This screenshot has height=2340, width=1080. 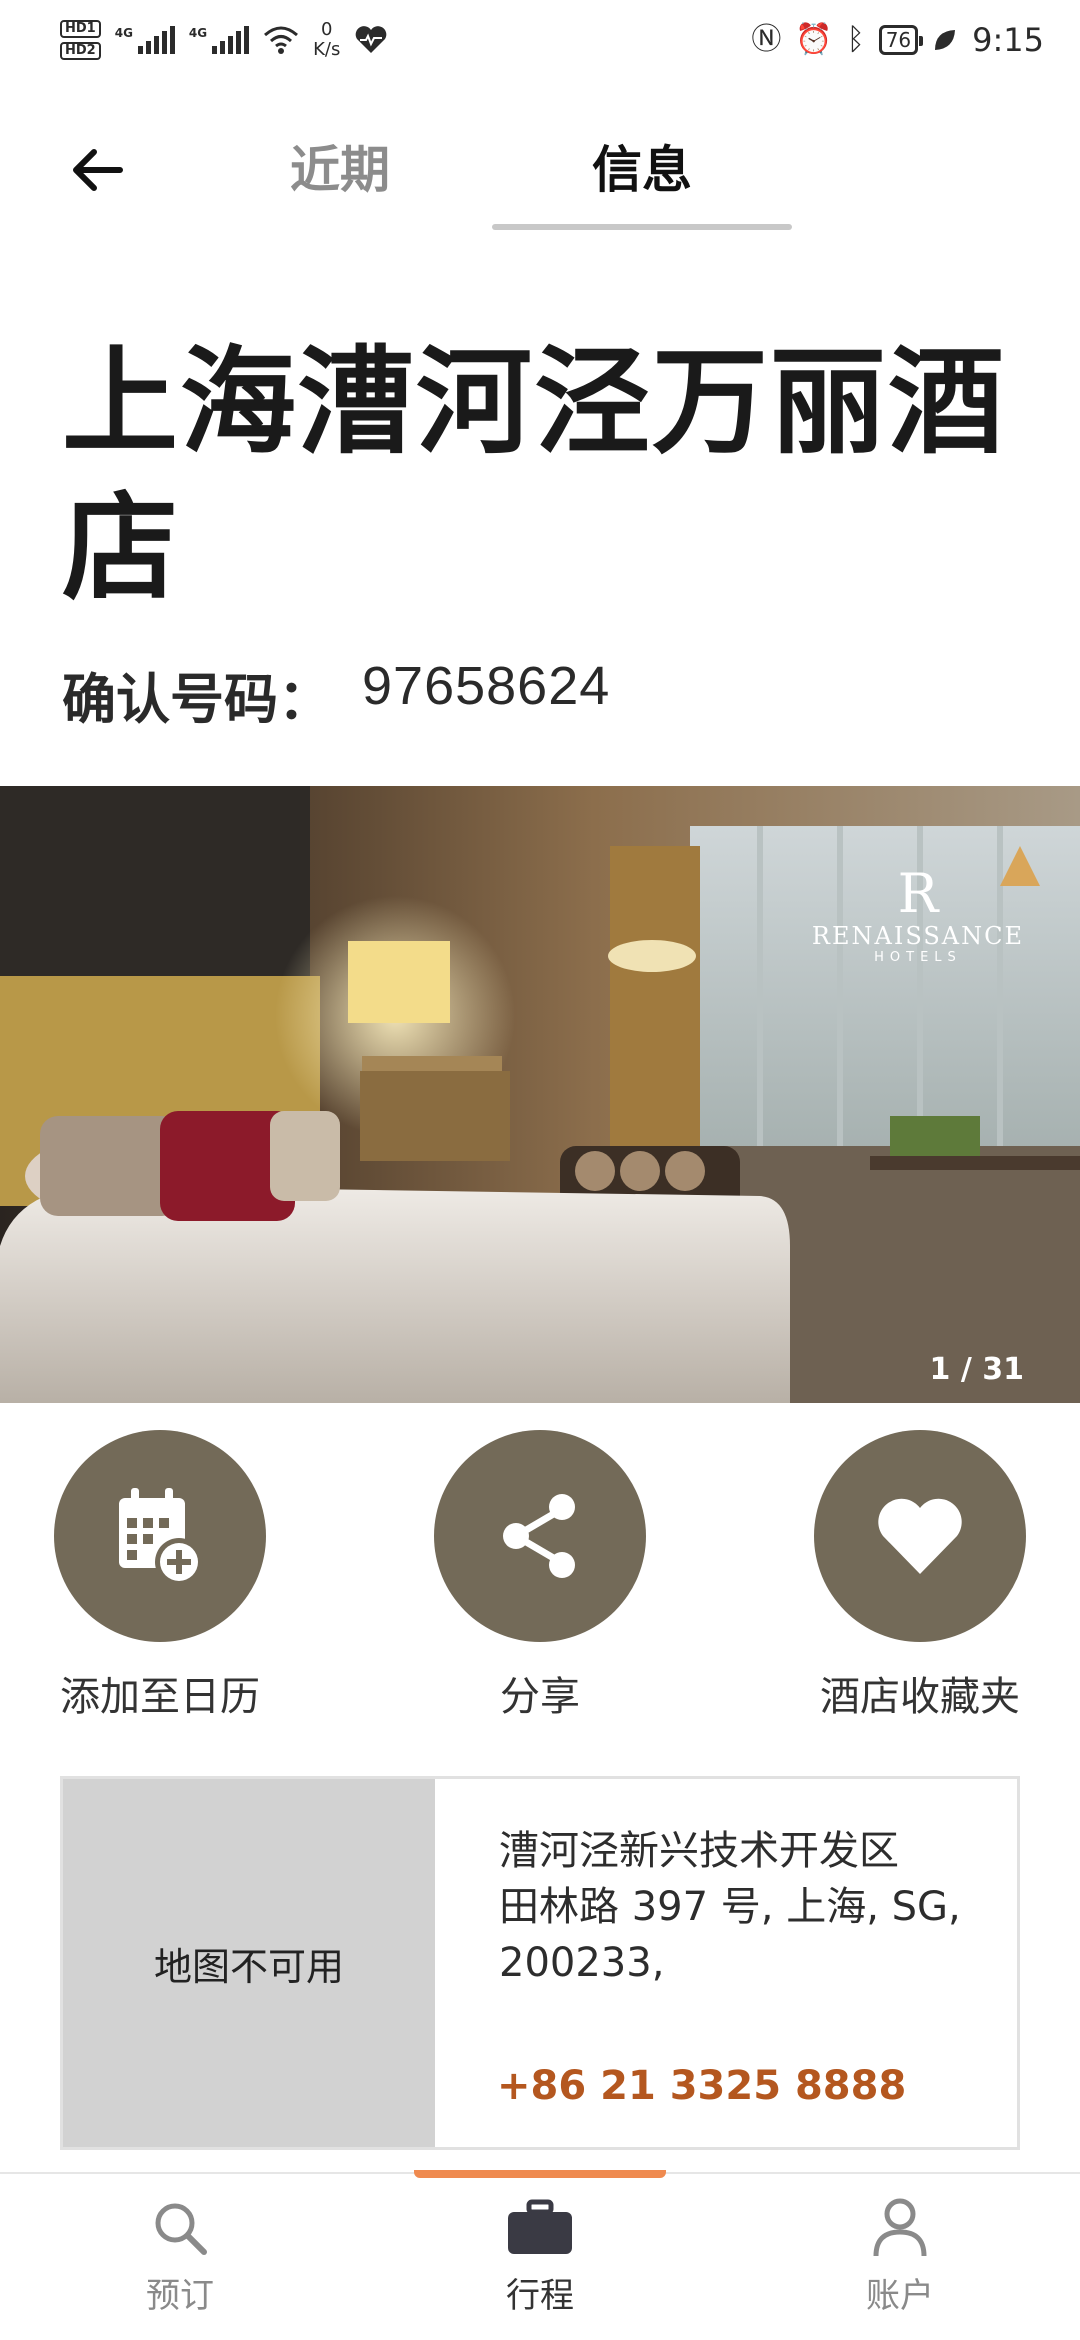 I want to click on hd2-badge: HD2, so click(x=80, y=51).